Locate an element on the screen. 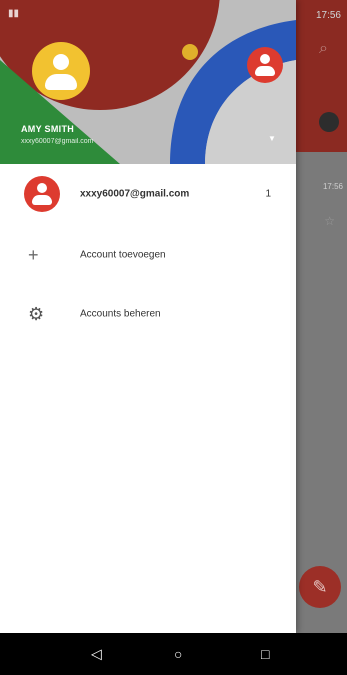 Image resolution: width=347 pixels, height=675 pixels. manage-accounts-item: ⚙ Accounts beheren is located at coordinates (148, 314).